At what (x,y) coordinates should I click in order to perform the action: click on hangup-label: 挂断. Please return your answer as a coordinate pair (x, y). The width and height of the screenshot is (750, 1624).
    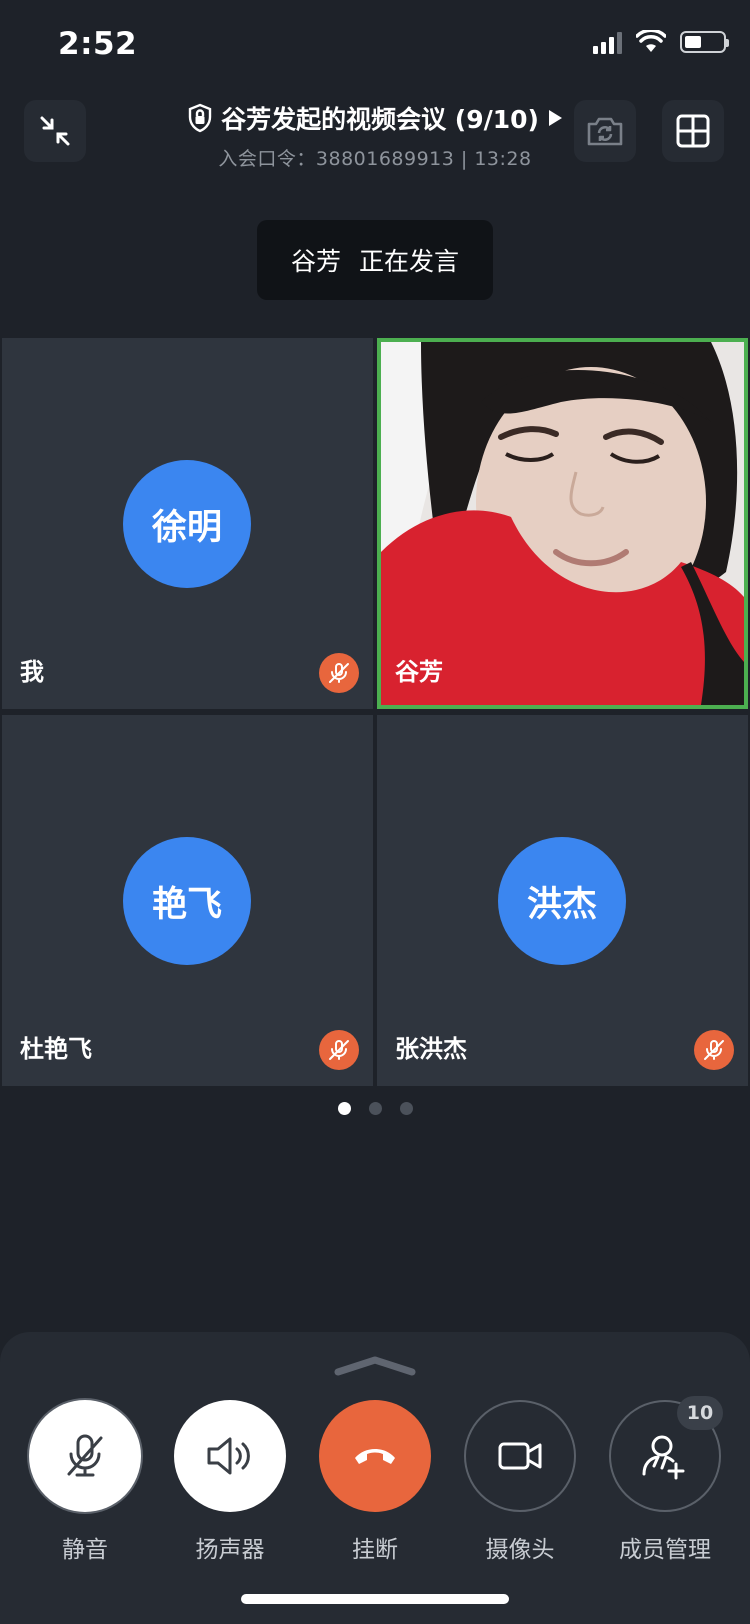
    Looking at the image, I should click on (375, 1550).